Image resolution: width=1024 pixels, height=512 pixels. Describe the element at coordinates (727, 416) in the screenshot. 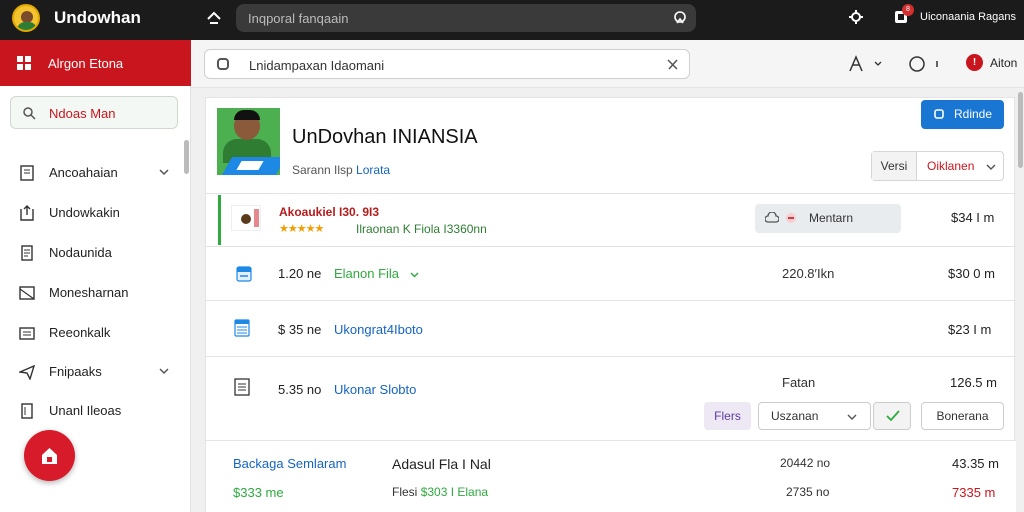

I see `files-button: Flers` at that location.